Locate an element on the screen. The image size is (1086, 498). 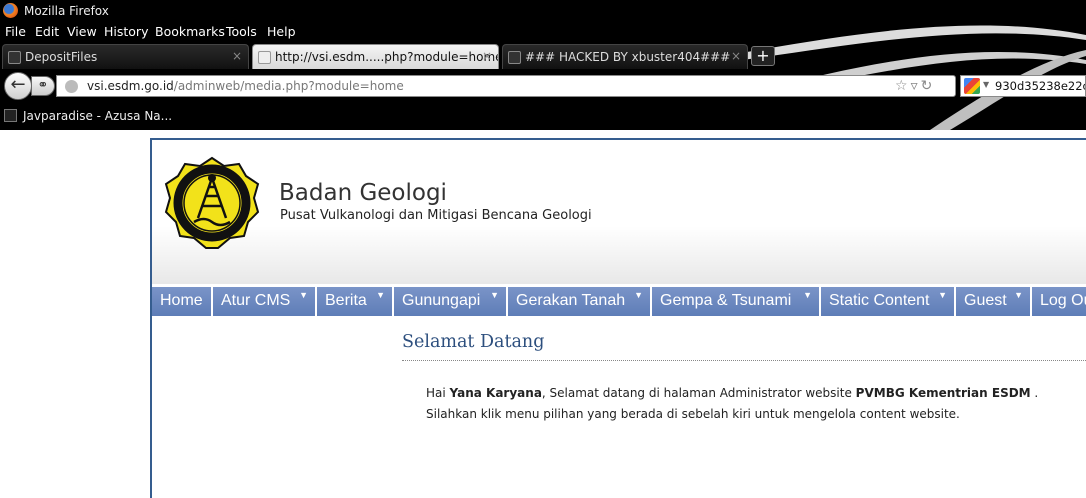
window-title: Mozilla Firefox is located at coordinates (66, 11).